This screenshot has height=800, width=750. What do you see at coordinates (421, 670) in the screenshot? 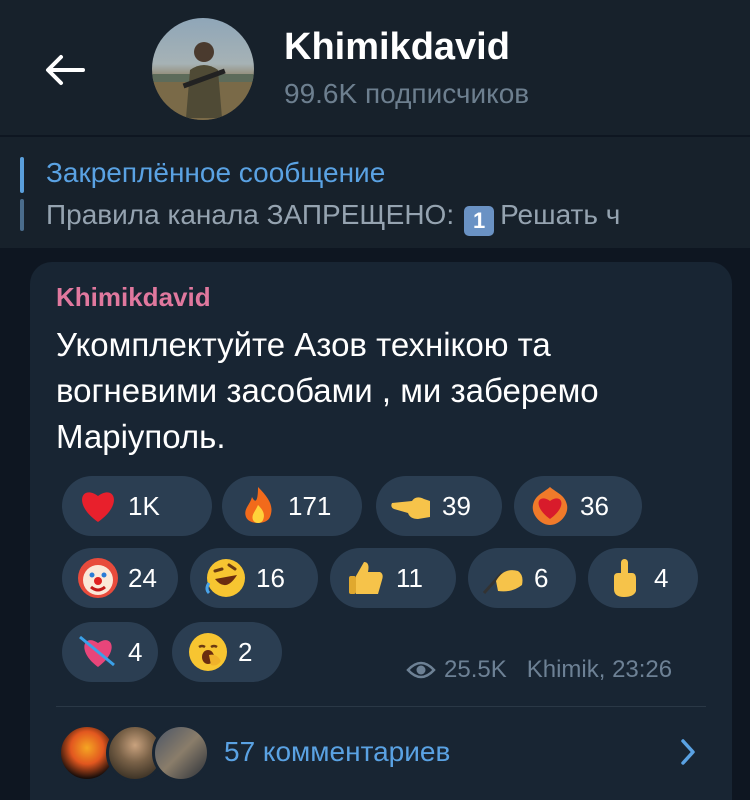
I see `eye-icon` at bounding box center [421, 670].